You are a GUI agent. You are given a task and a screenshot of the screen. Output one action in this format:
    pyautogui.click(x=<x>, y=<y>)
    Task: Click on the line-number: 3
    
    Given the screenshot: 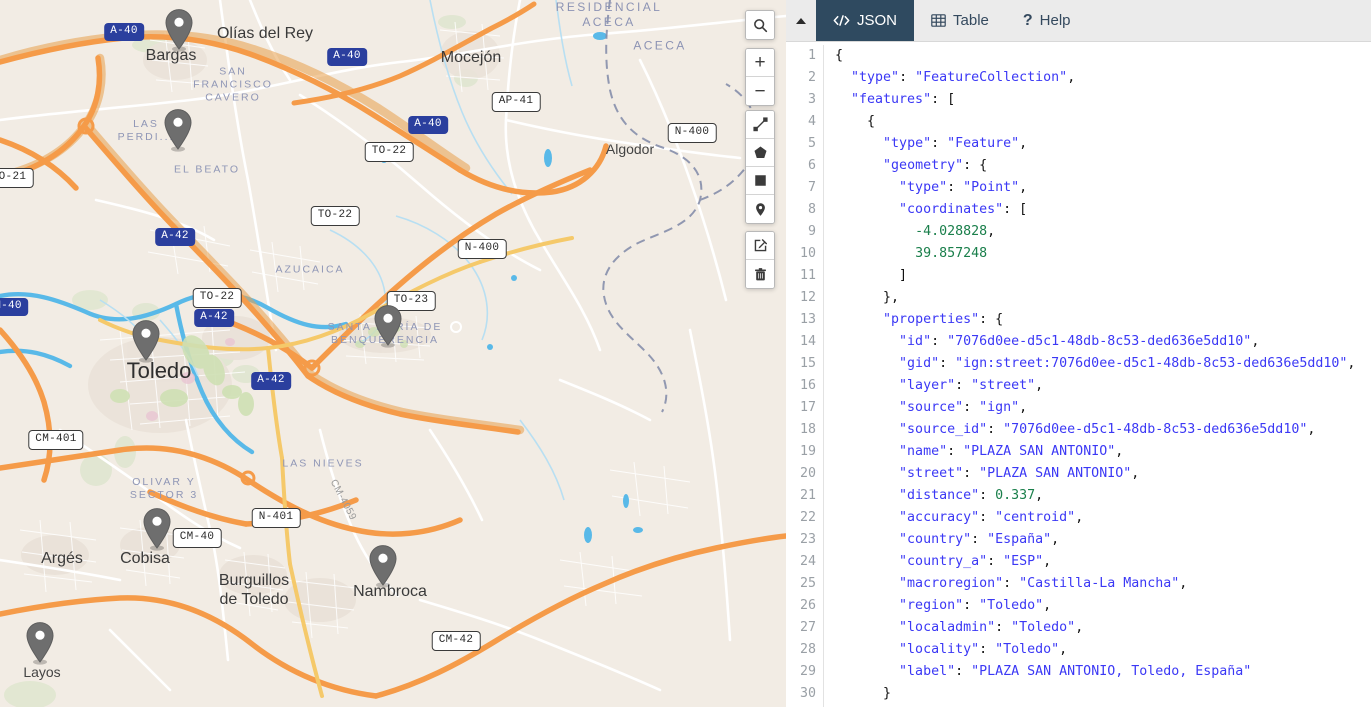 What is the action you would take?
    pyautogui.click(x=811, y=99)
    